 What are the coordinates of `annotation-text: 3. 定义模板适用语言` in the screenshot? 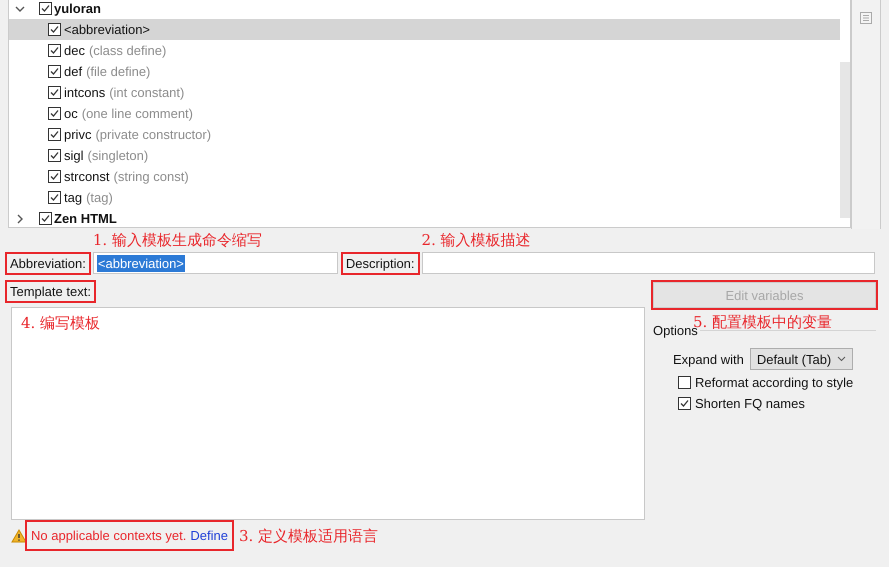 It's located at (308, 535).